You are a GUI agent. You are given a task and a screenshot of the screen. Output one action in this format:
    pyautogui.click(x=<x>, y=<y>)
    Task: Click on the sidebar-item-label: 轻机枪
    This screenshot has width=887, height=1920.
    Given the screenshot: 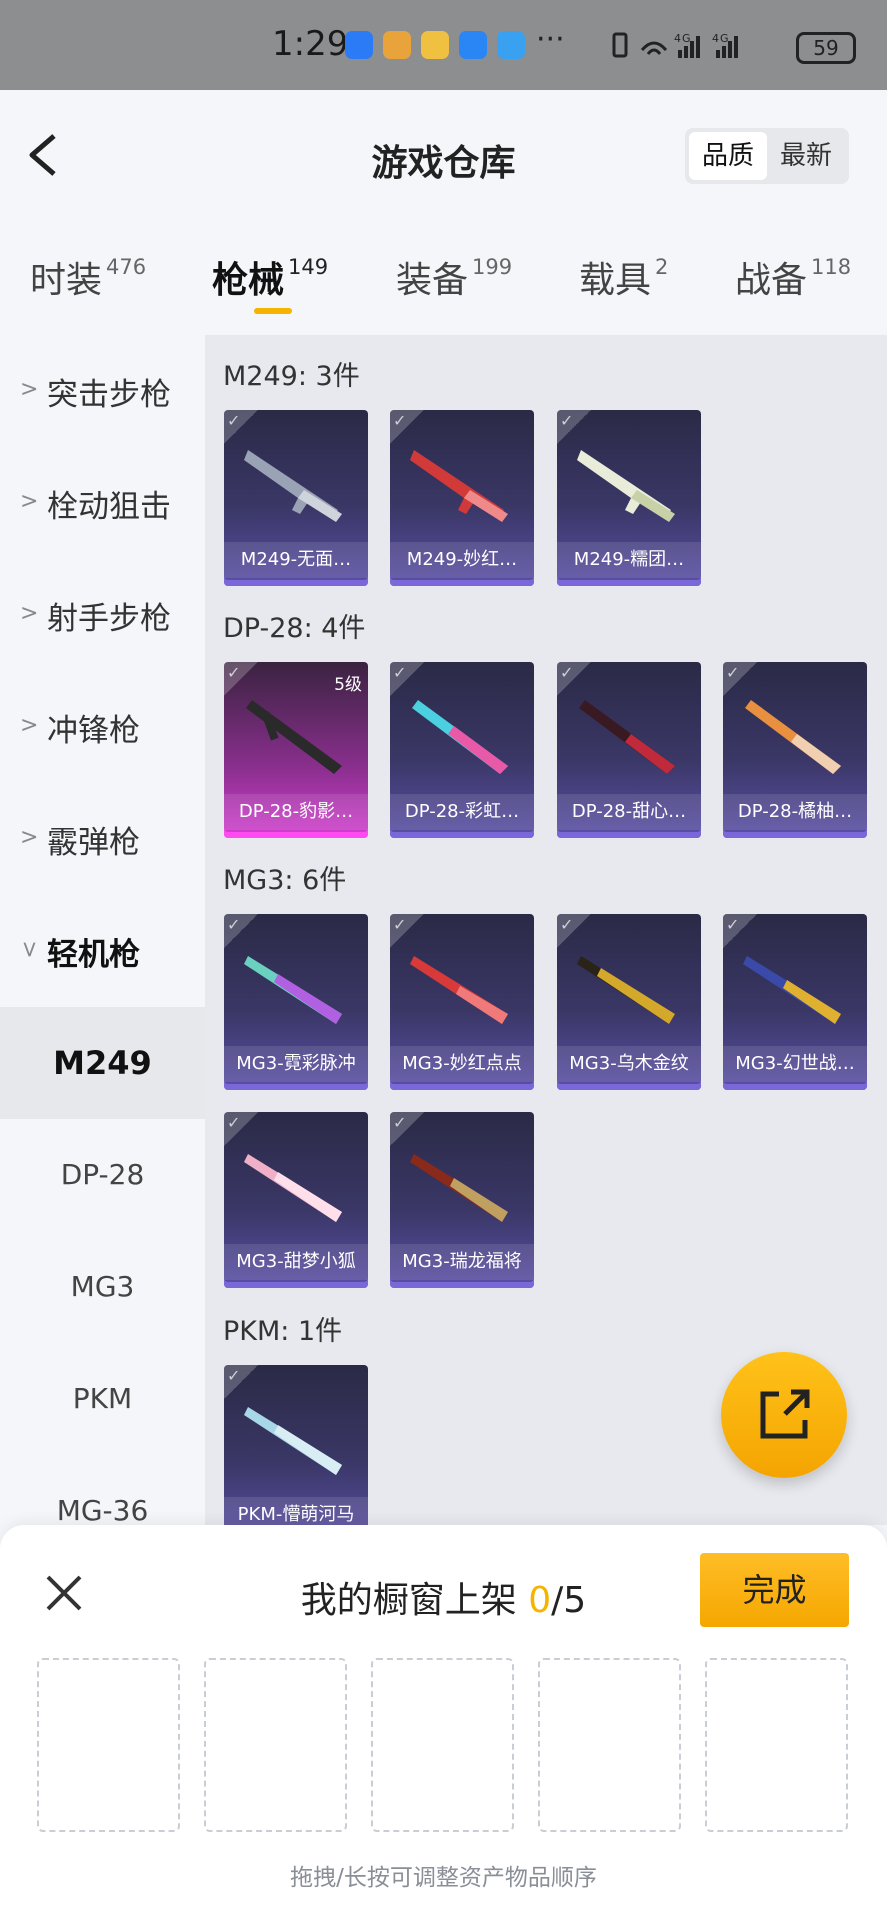 What is the action you would take?
    pyautogui.click(x=93, y=955)
    